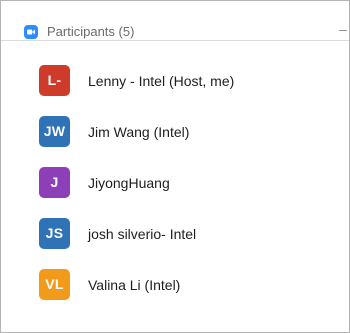 The width and height of the screenshot is (350, 333). I want to click on participant-row: JW Jim Wang (Intel), so click(175, 130).